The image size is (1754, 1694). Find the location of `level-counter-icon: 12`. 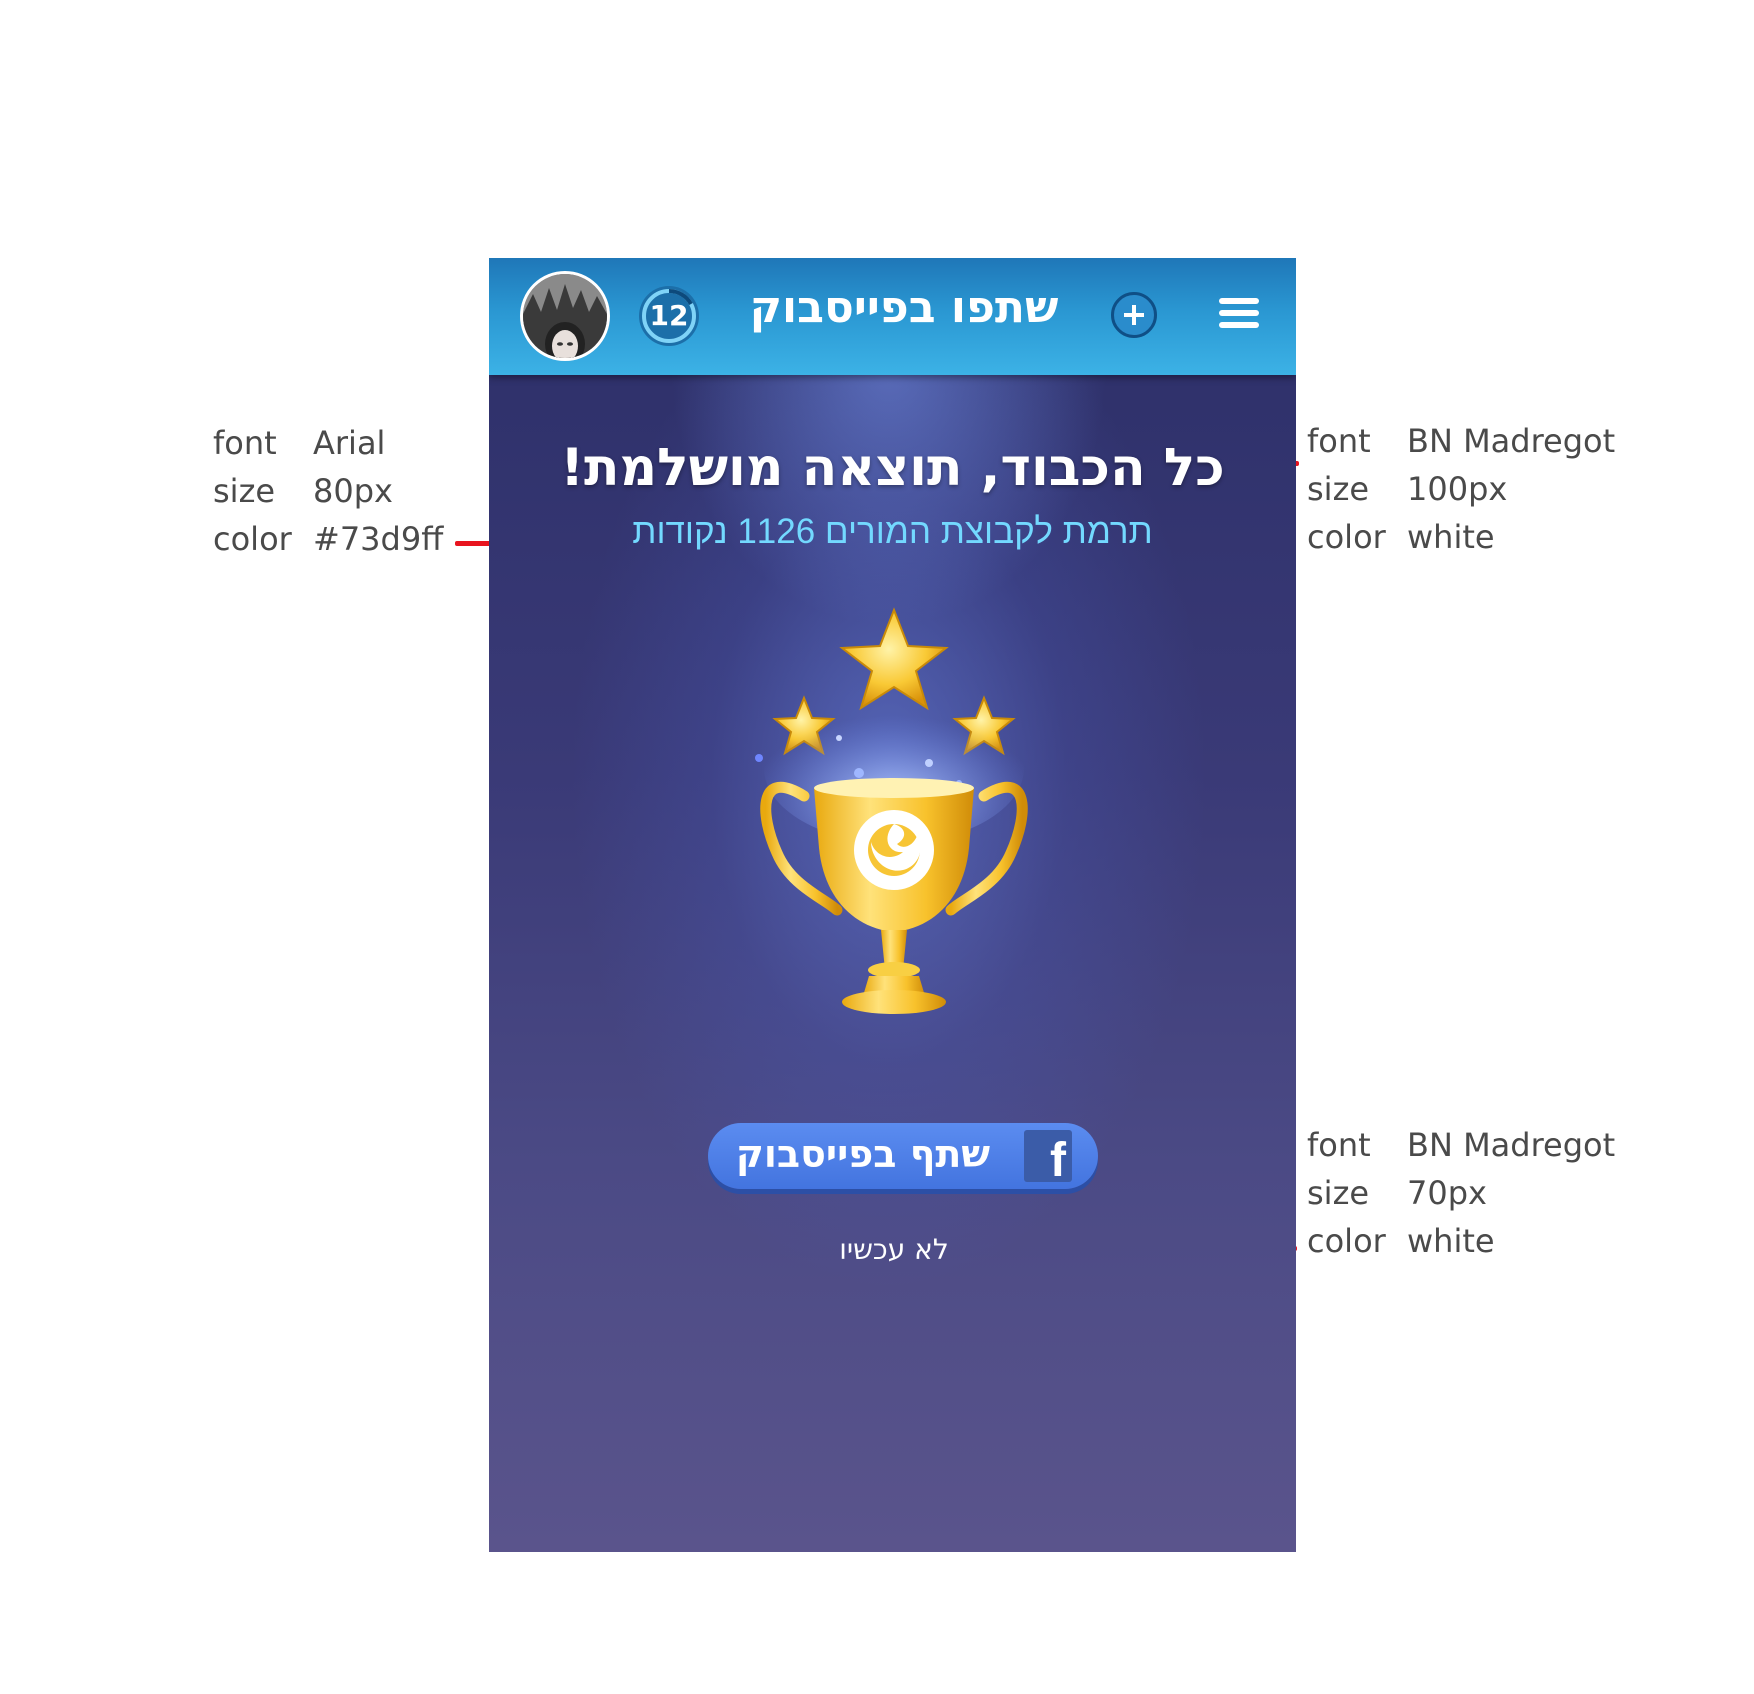

level-counter-icon: 12 is located at coordinates (669, 316).